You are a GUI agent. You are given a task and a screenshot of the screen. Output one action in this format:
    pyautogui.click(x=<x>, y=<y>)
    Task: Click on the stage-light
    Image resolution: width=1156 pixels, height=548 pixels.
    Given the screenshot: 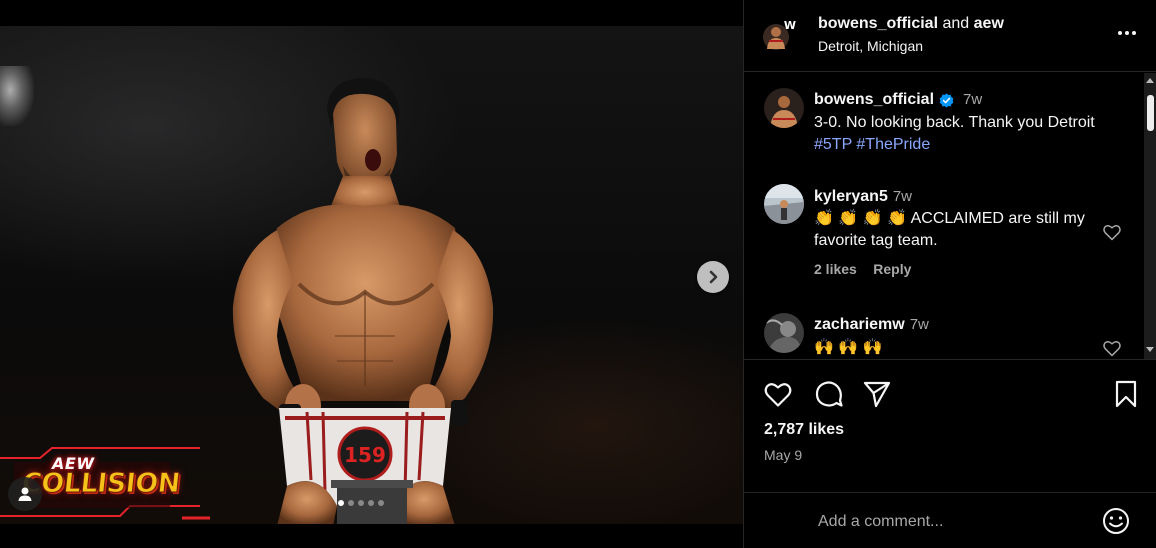 What is the action you would take?
    pyautogui.click(x=17, y=96)
    